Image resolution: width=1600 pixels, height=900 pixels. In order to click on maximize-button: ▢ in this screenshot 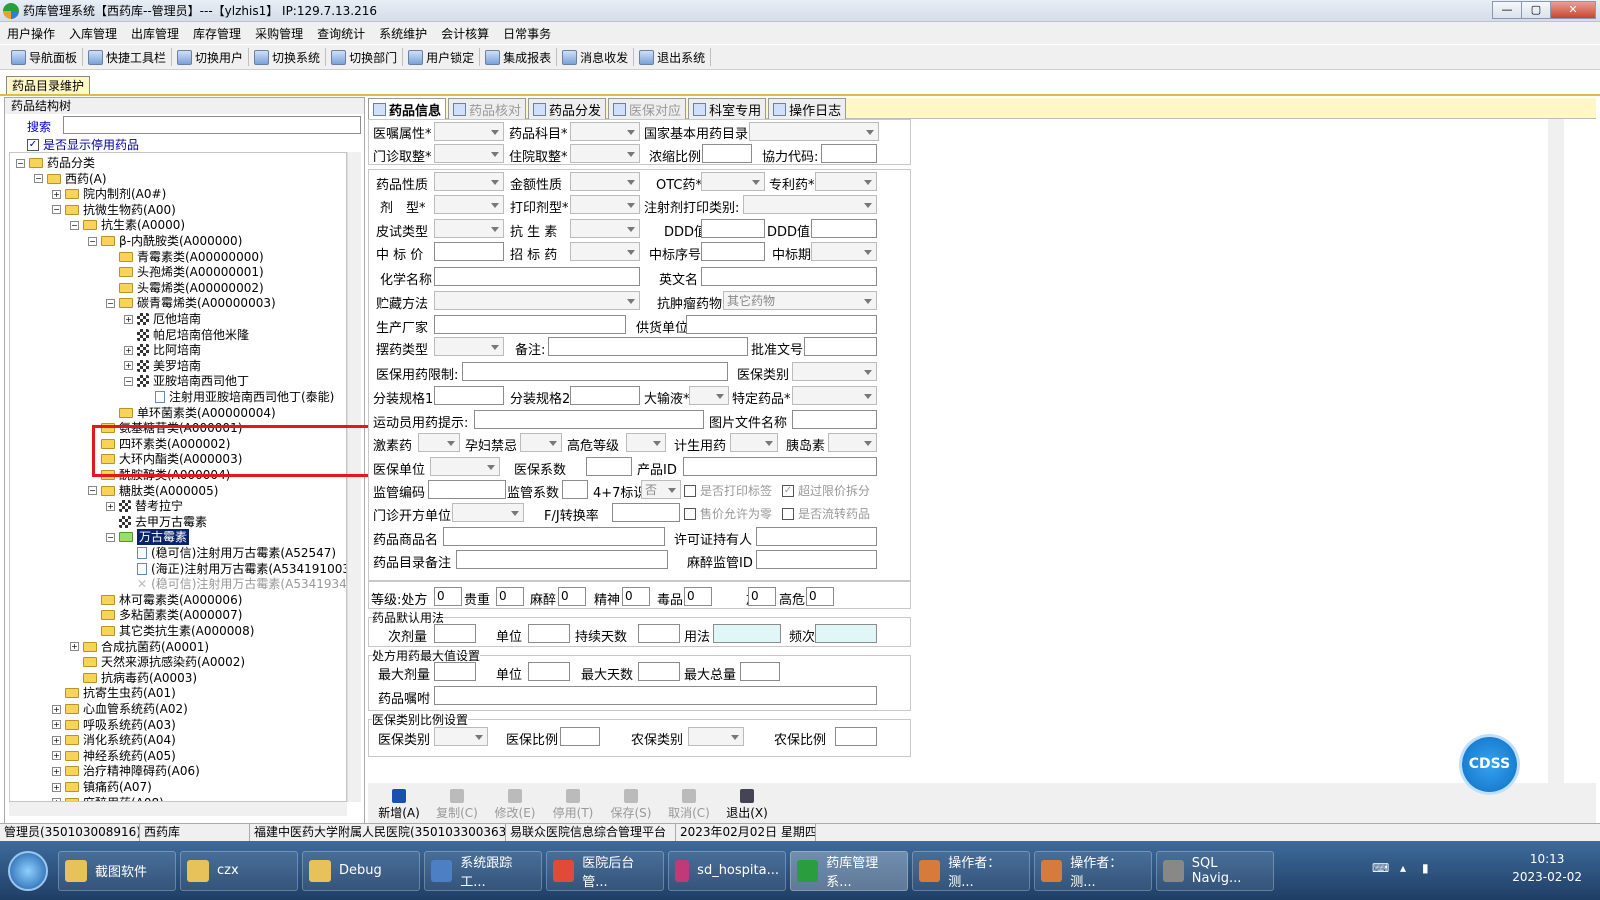, I will do `click(1536, 10)`.